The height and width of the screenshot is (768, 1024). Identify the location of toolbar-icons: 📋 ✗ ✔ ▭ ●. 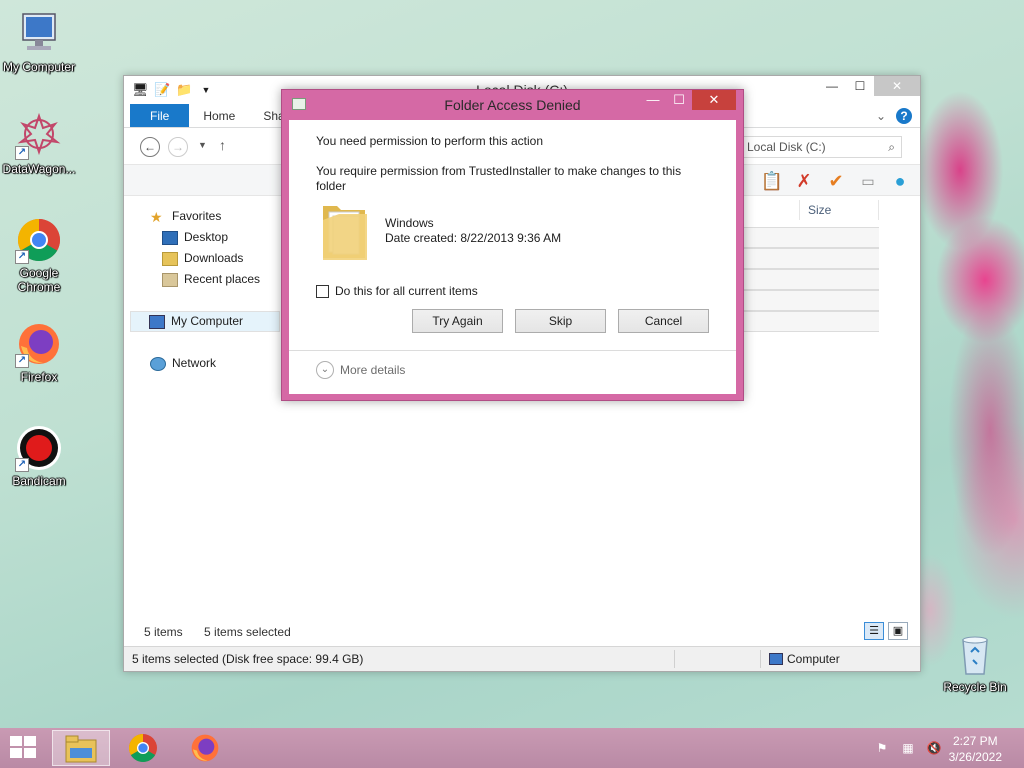
(836, 181).